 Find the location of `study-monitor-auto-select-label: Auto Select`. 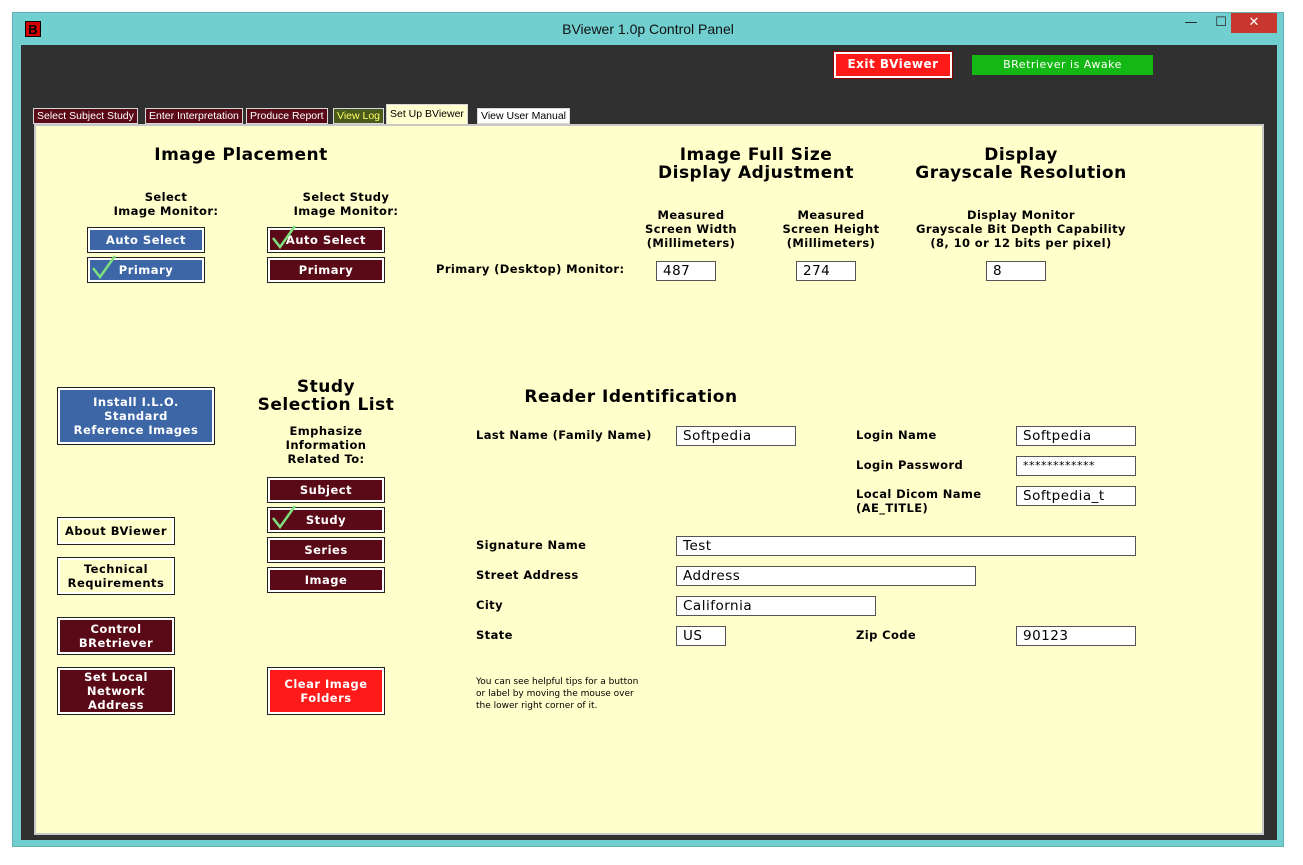

study-monitor-auto-select-label: Auto Select is located at coordinates (326, 240).